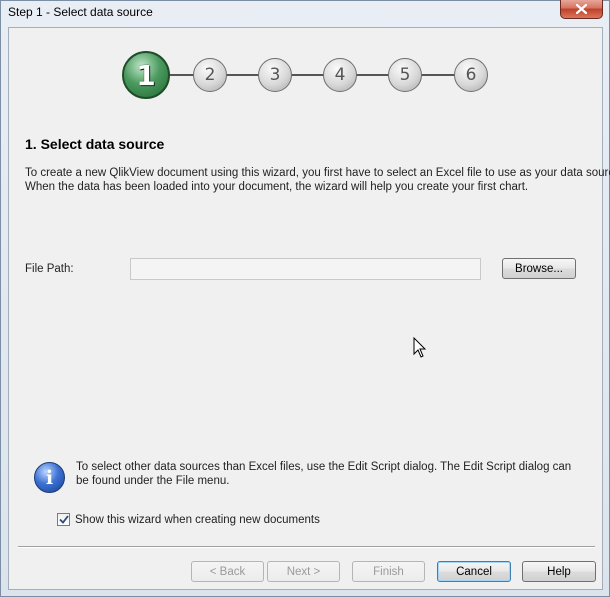 The image size is (610, 597). Describe the element at coordinates (471, 75) in the screenshot. I see `step-6: 6` at that location.